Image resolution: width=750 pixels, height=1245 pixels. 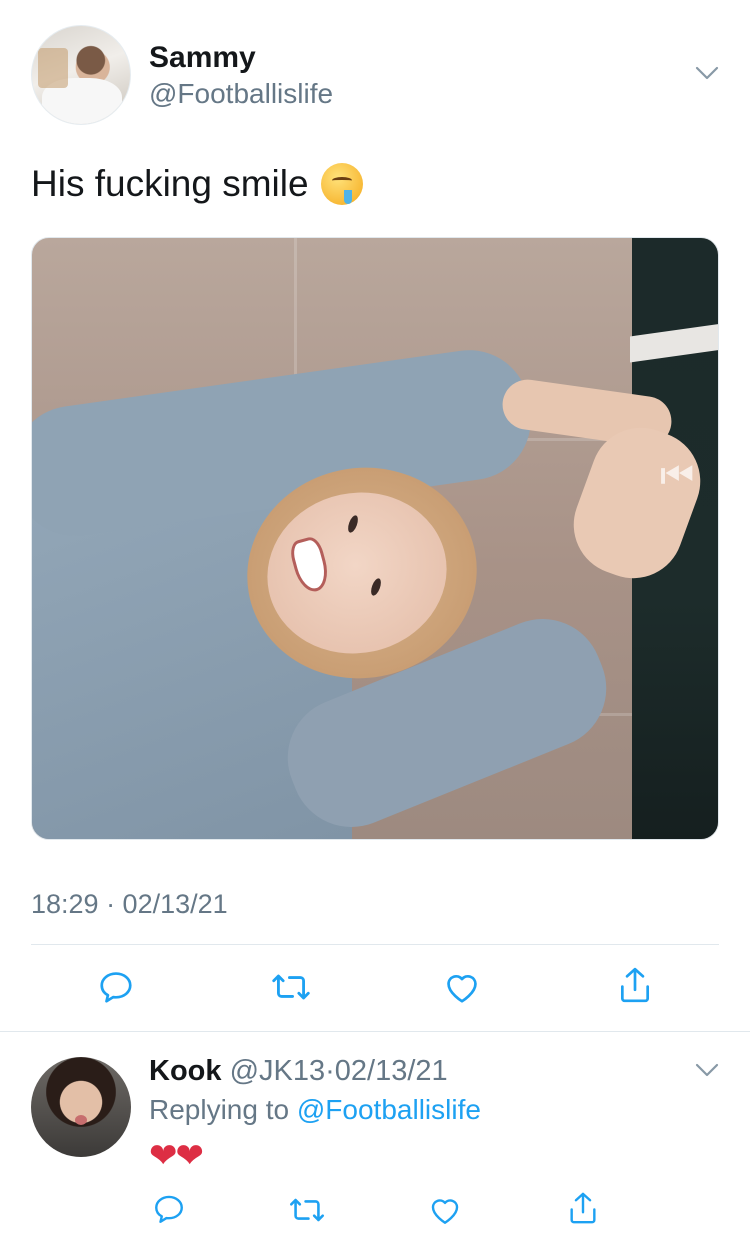 What do you see at coordinates (707, 75) in the screenshot?
I see `tweet-menu-chevron-icon` at bounding box center [707, 75].